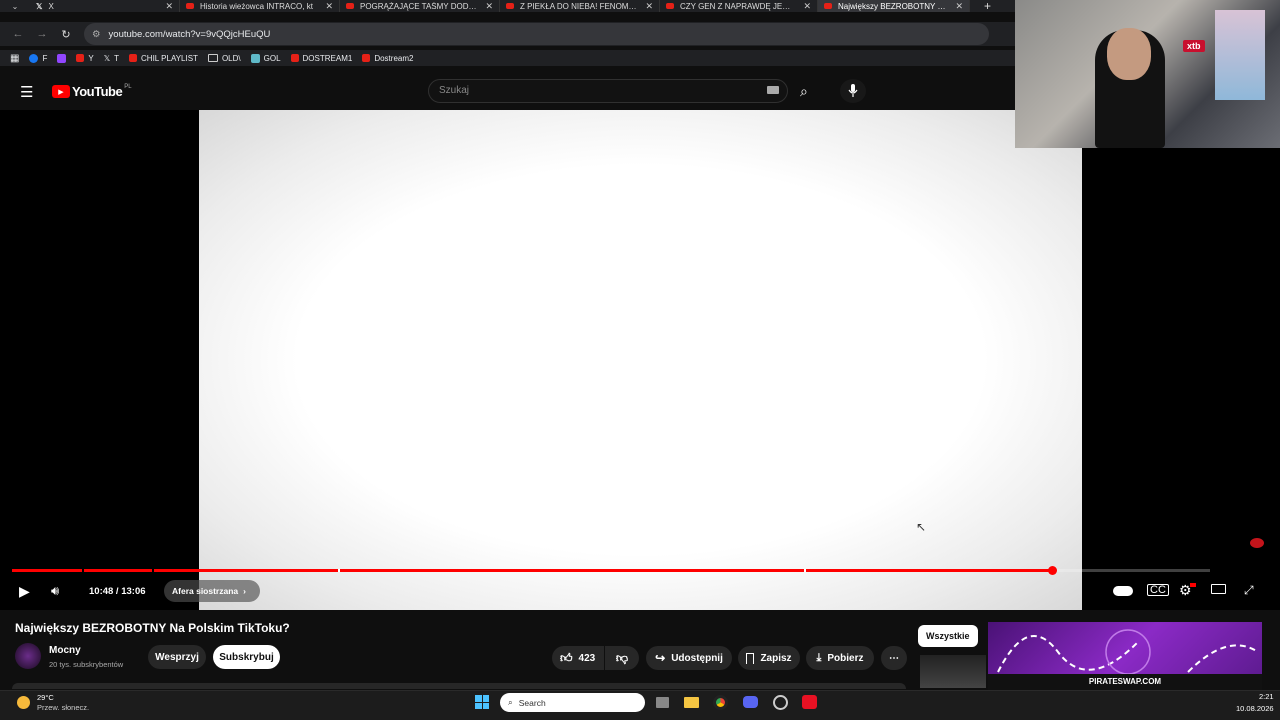  Describe the element at coordinates (691, 702) in the screenshot. I see `file-explorer-icon` at that location.